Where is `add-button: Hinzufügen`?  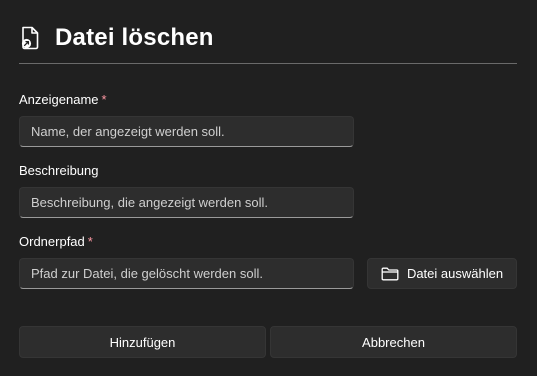
add-button: Hinzufügen is located at coordinates (142, 342).